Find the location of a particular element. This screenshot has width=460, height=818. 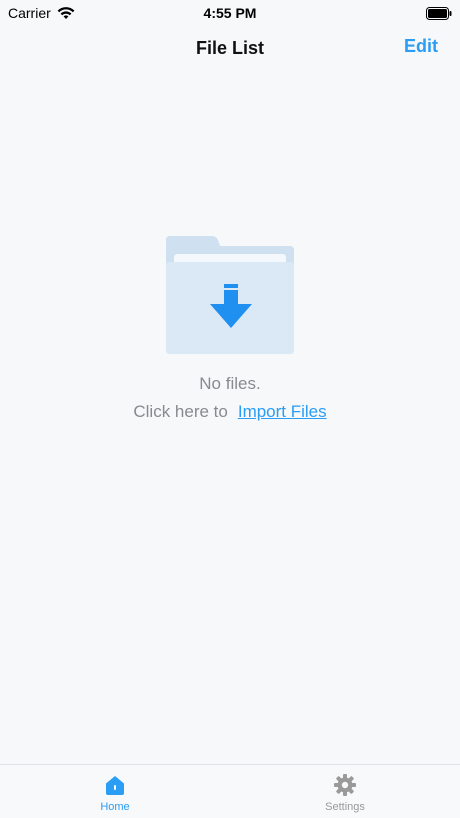

tab-label-settings: Settings is located at coordinates (345, 807).